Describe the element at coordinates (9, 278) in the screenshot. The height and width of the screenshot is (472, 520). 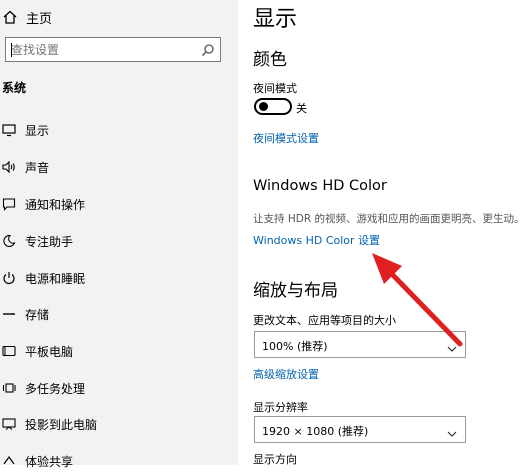
I see `power-icon` at that location.